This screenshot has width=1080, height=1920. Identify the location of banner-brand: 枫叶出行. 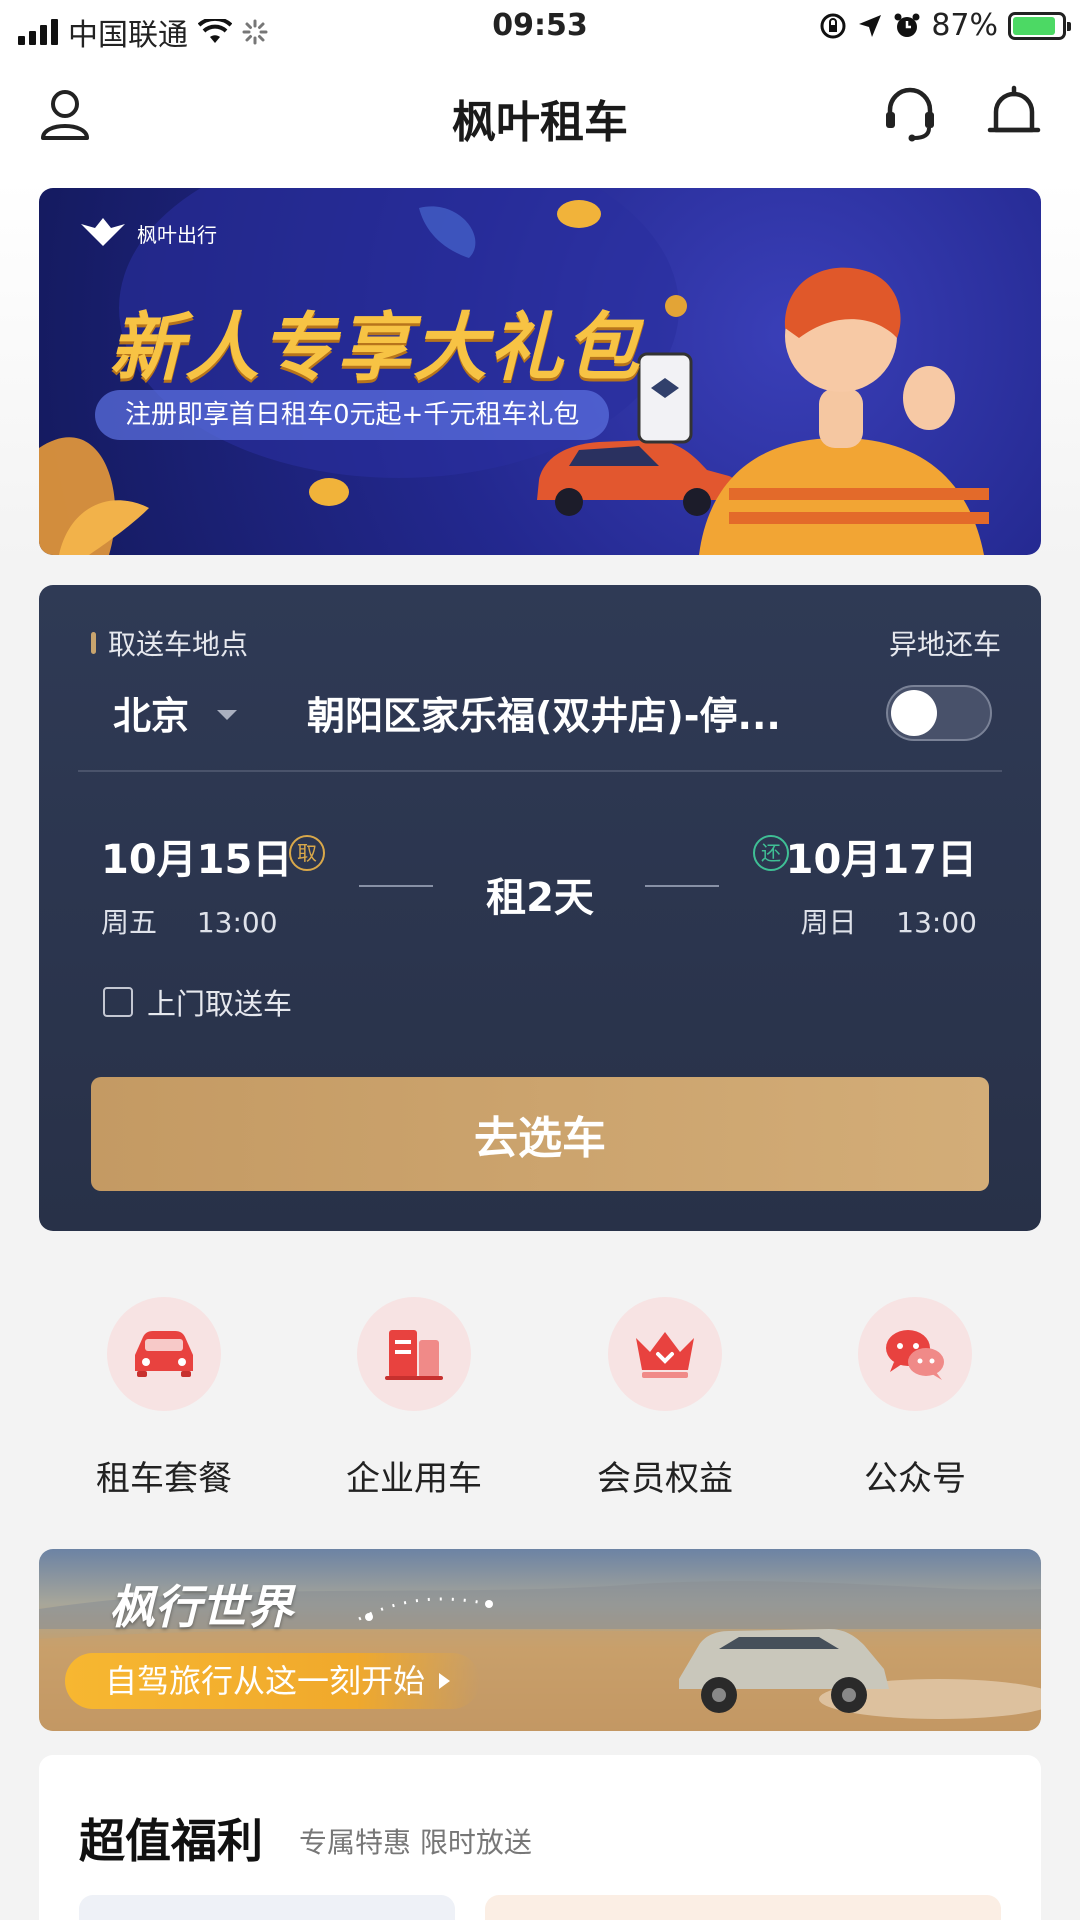
(148, 233).